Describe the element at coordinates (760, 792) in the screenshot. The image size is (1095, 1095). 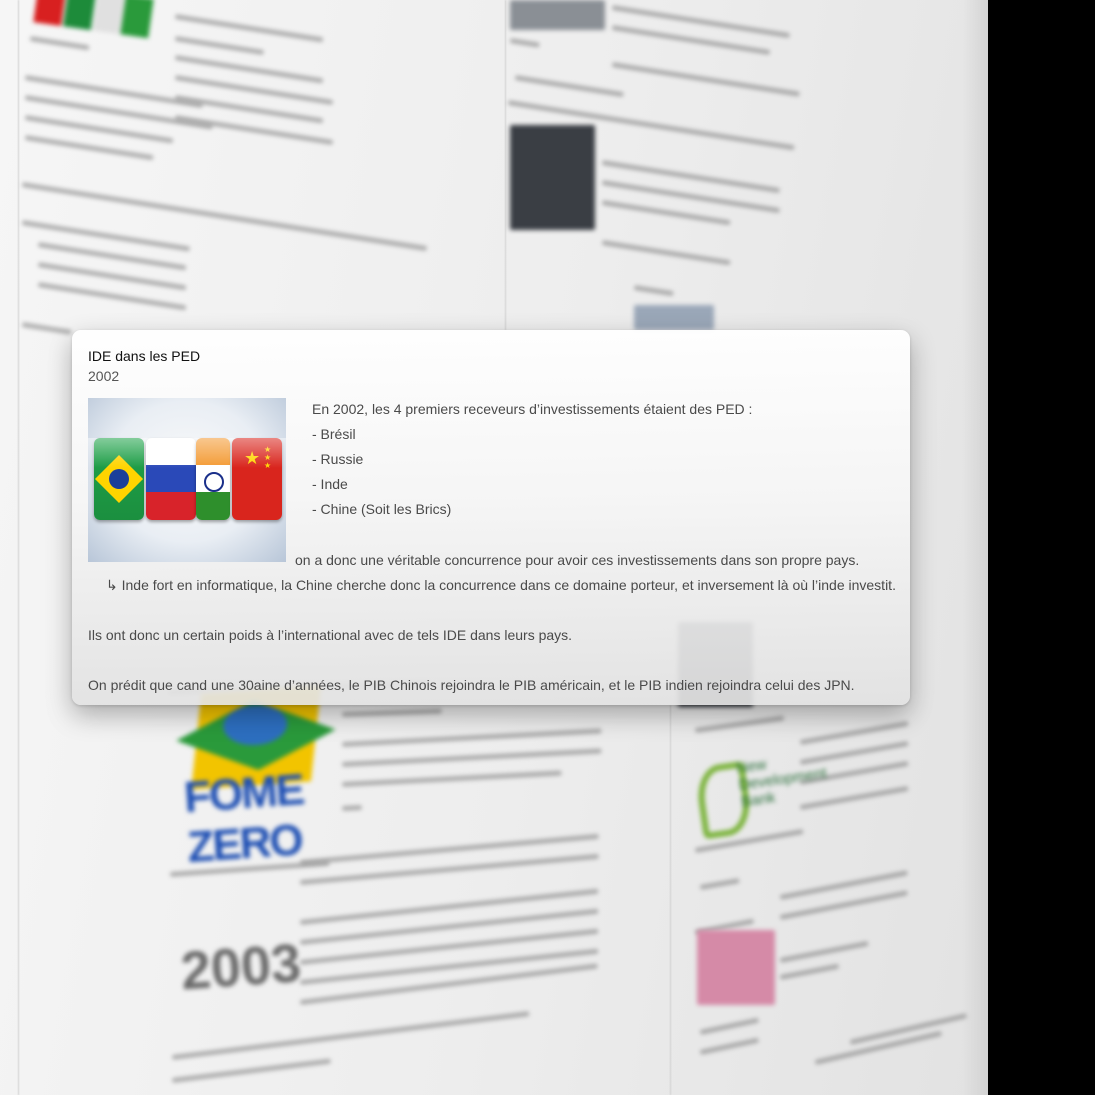
I see `new-development-bank-logo: New Development Bank` at that location.